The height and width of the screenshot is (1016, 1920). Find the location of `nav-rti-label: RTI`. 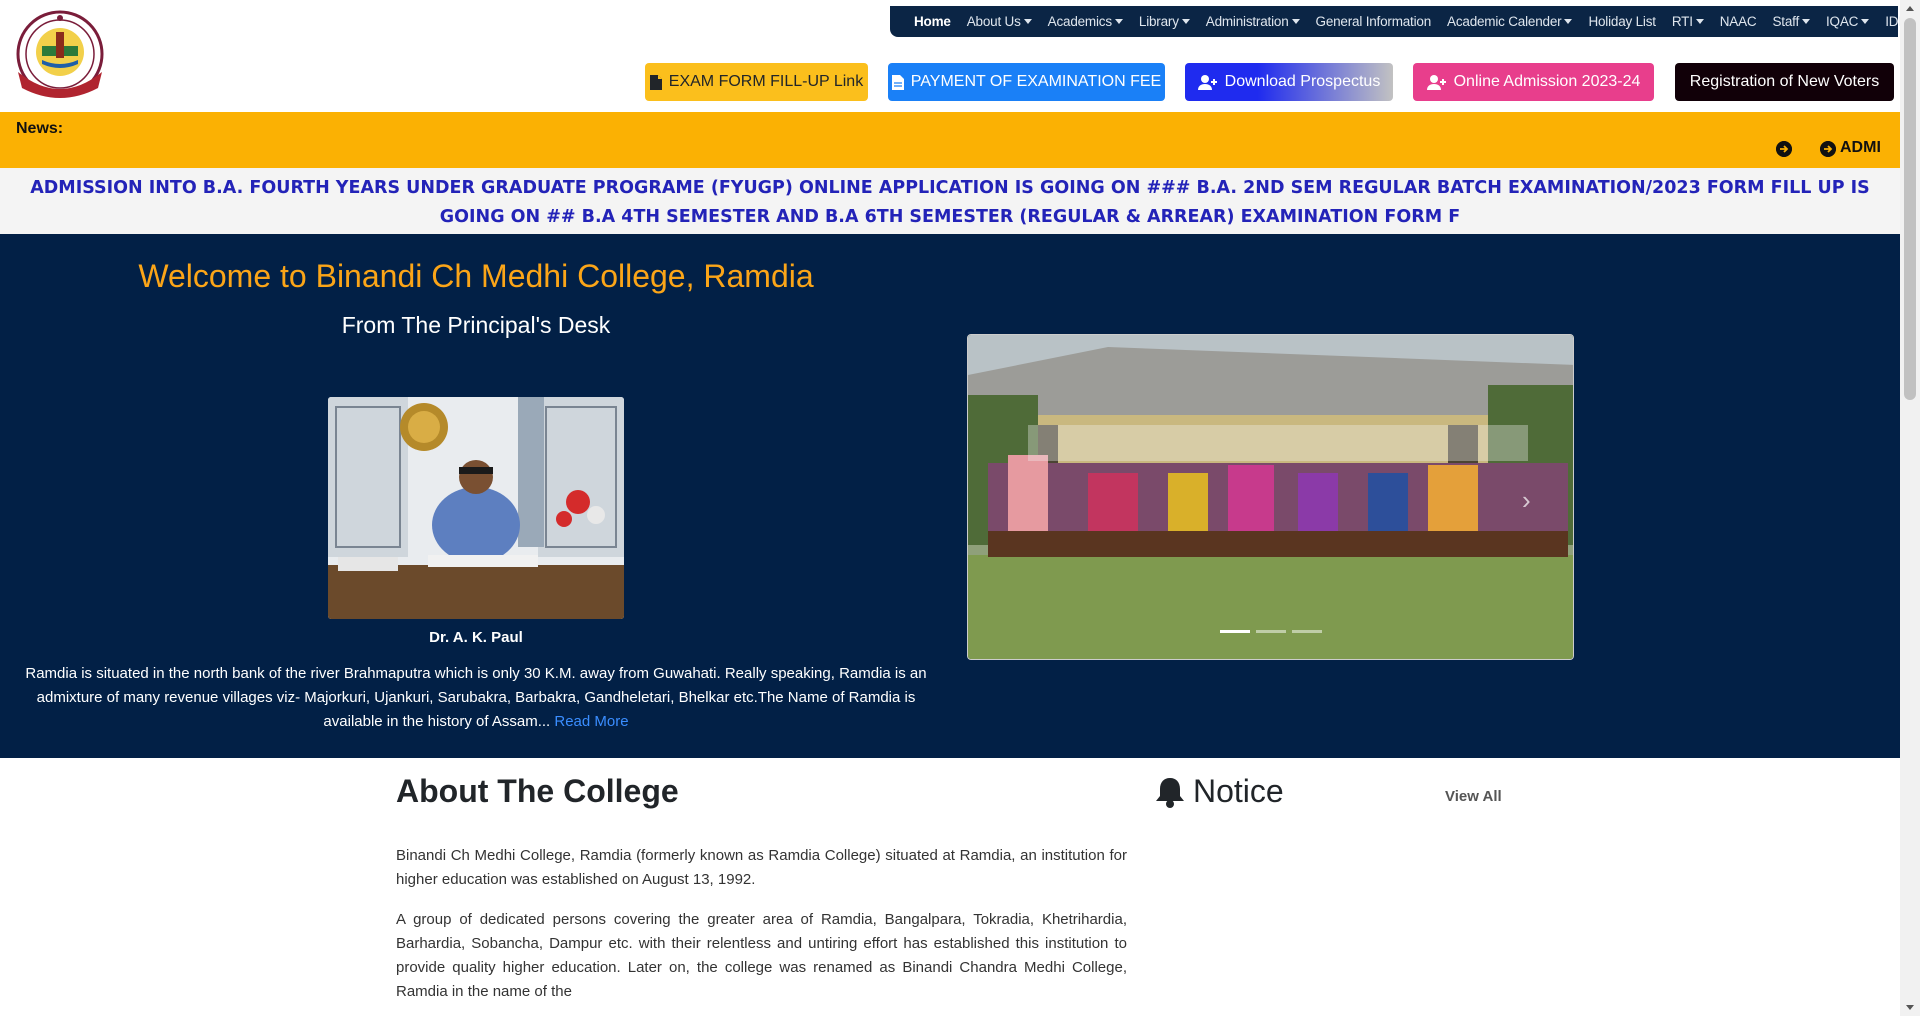

nav-rti-label: RTI is located at coordinates (1682, 21).